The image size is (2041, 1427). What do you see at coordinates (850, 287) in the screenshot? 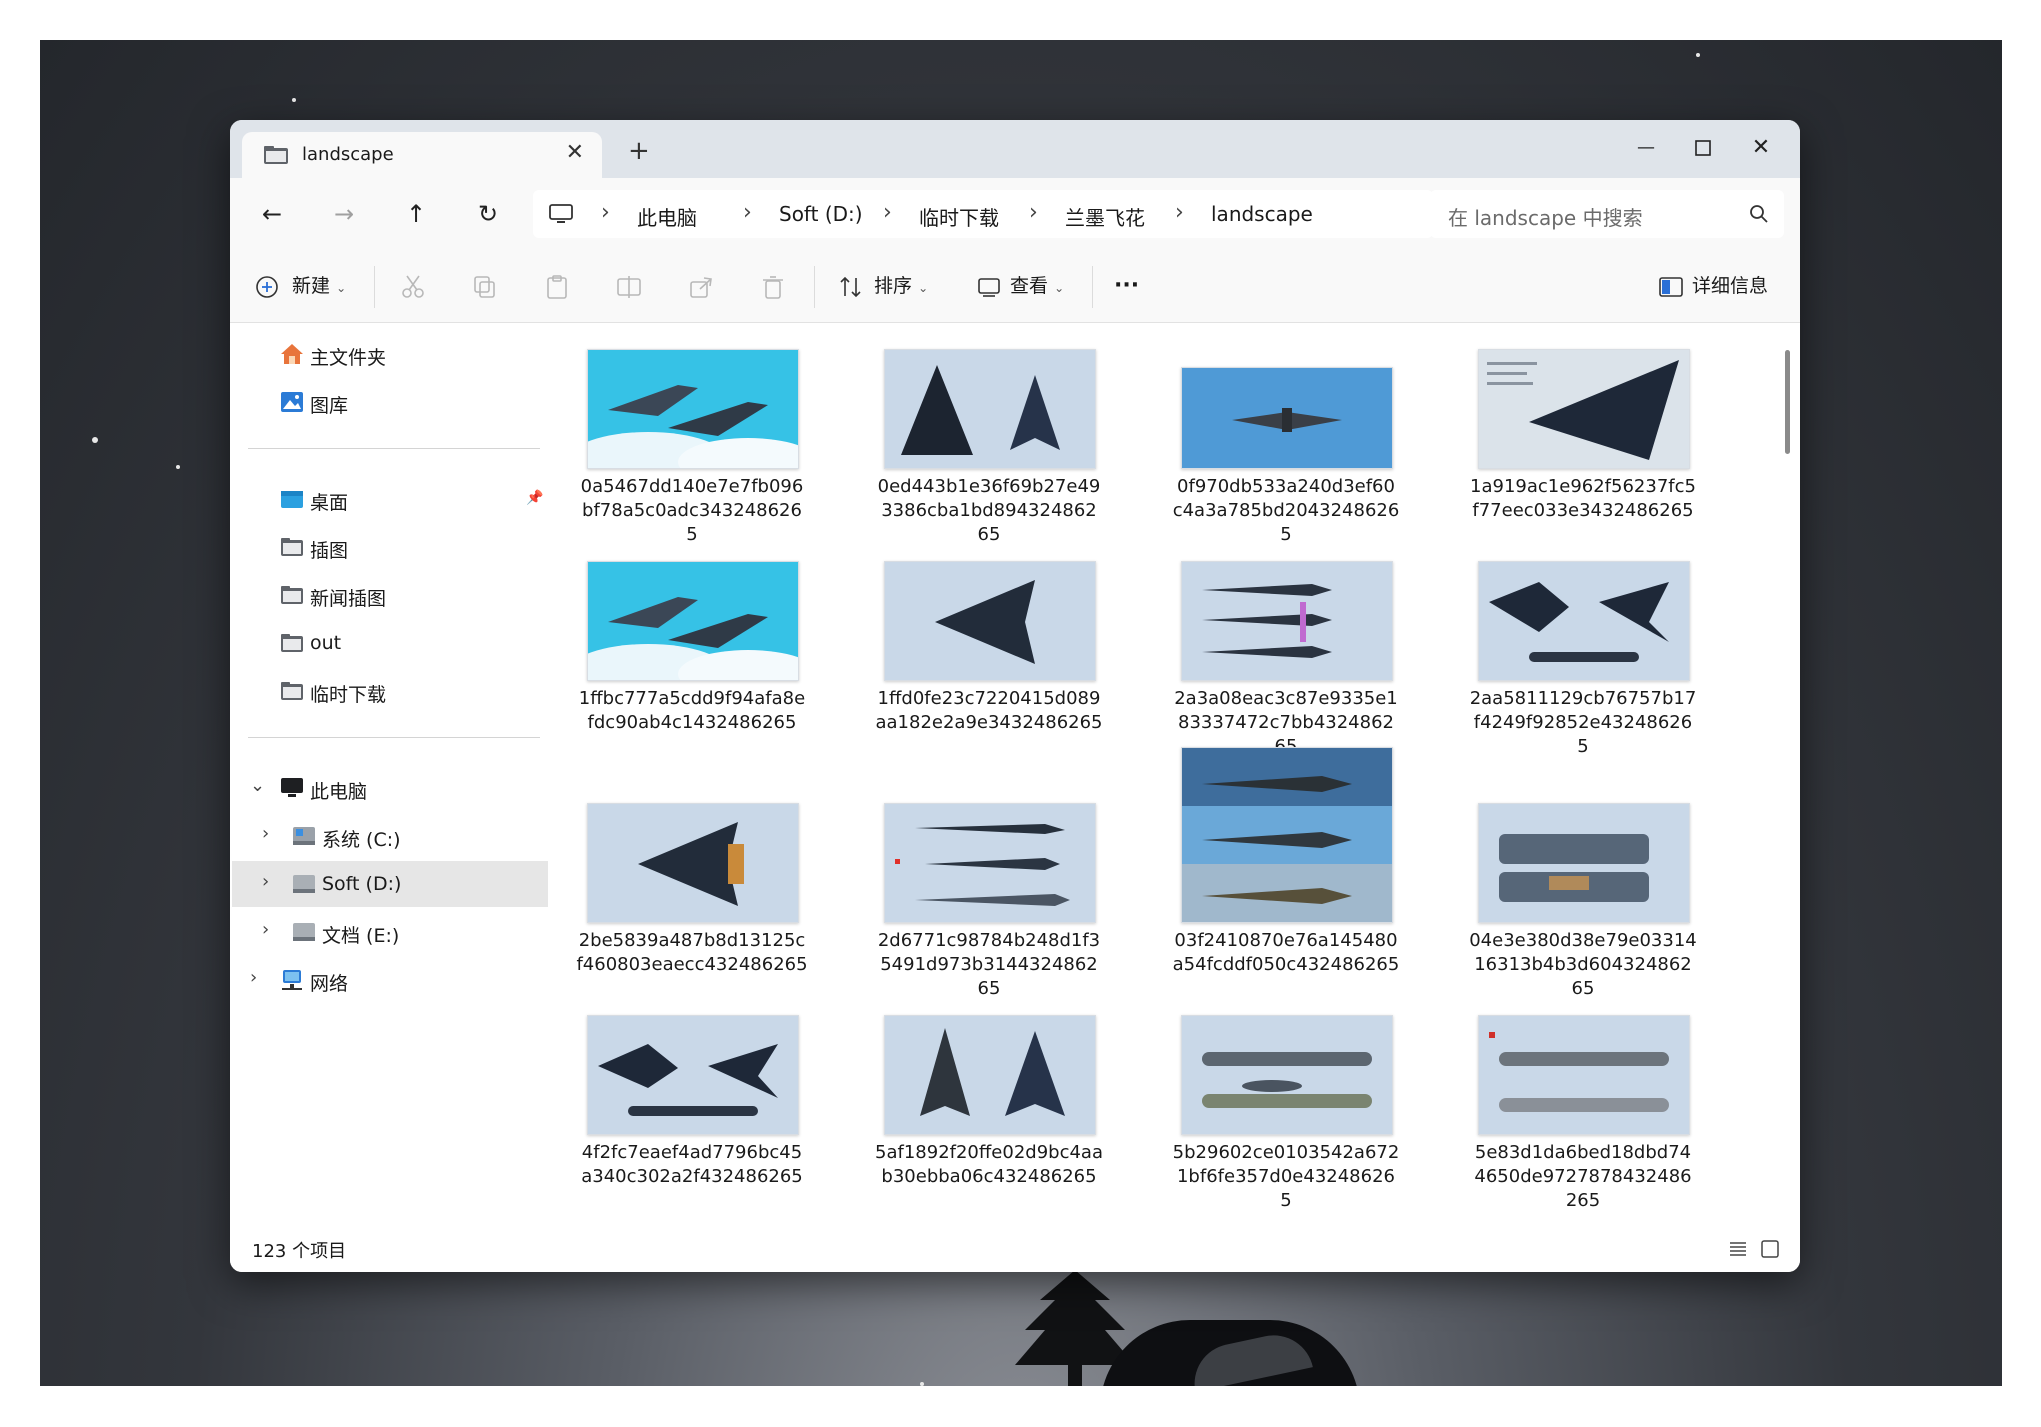
I see `sort-icon` at bounding box center [850, 287].